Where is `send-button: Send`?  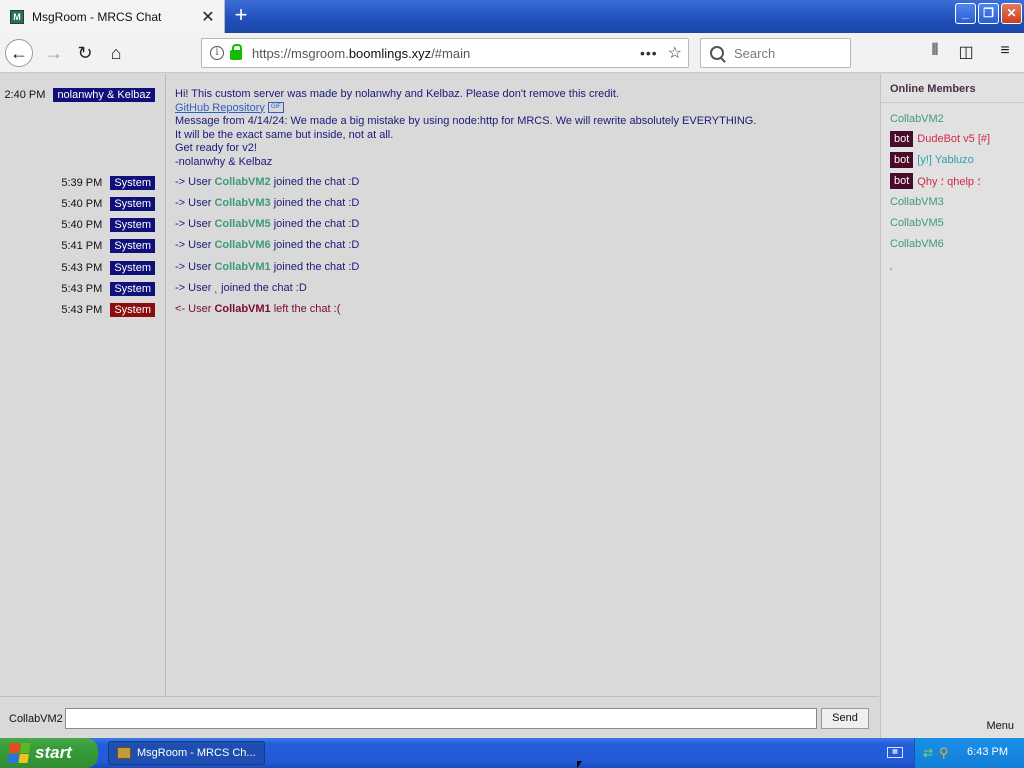
send-button: Send is located at coordinates (845, 718).